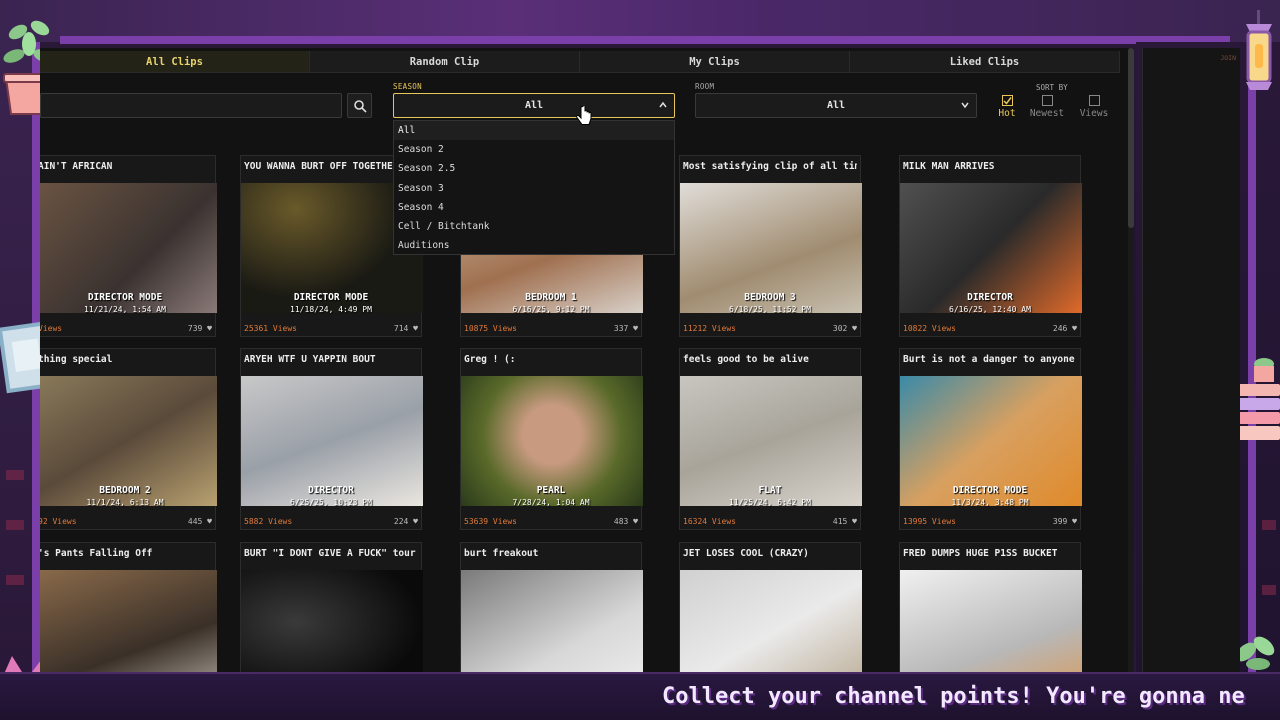 Image resolution: width=1280 pixels, height=720 pixels. Describe the element at coordinates (534, 207) in the screenshot. I see `season-option-4: Season 4` at that location.